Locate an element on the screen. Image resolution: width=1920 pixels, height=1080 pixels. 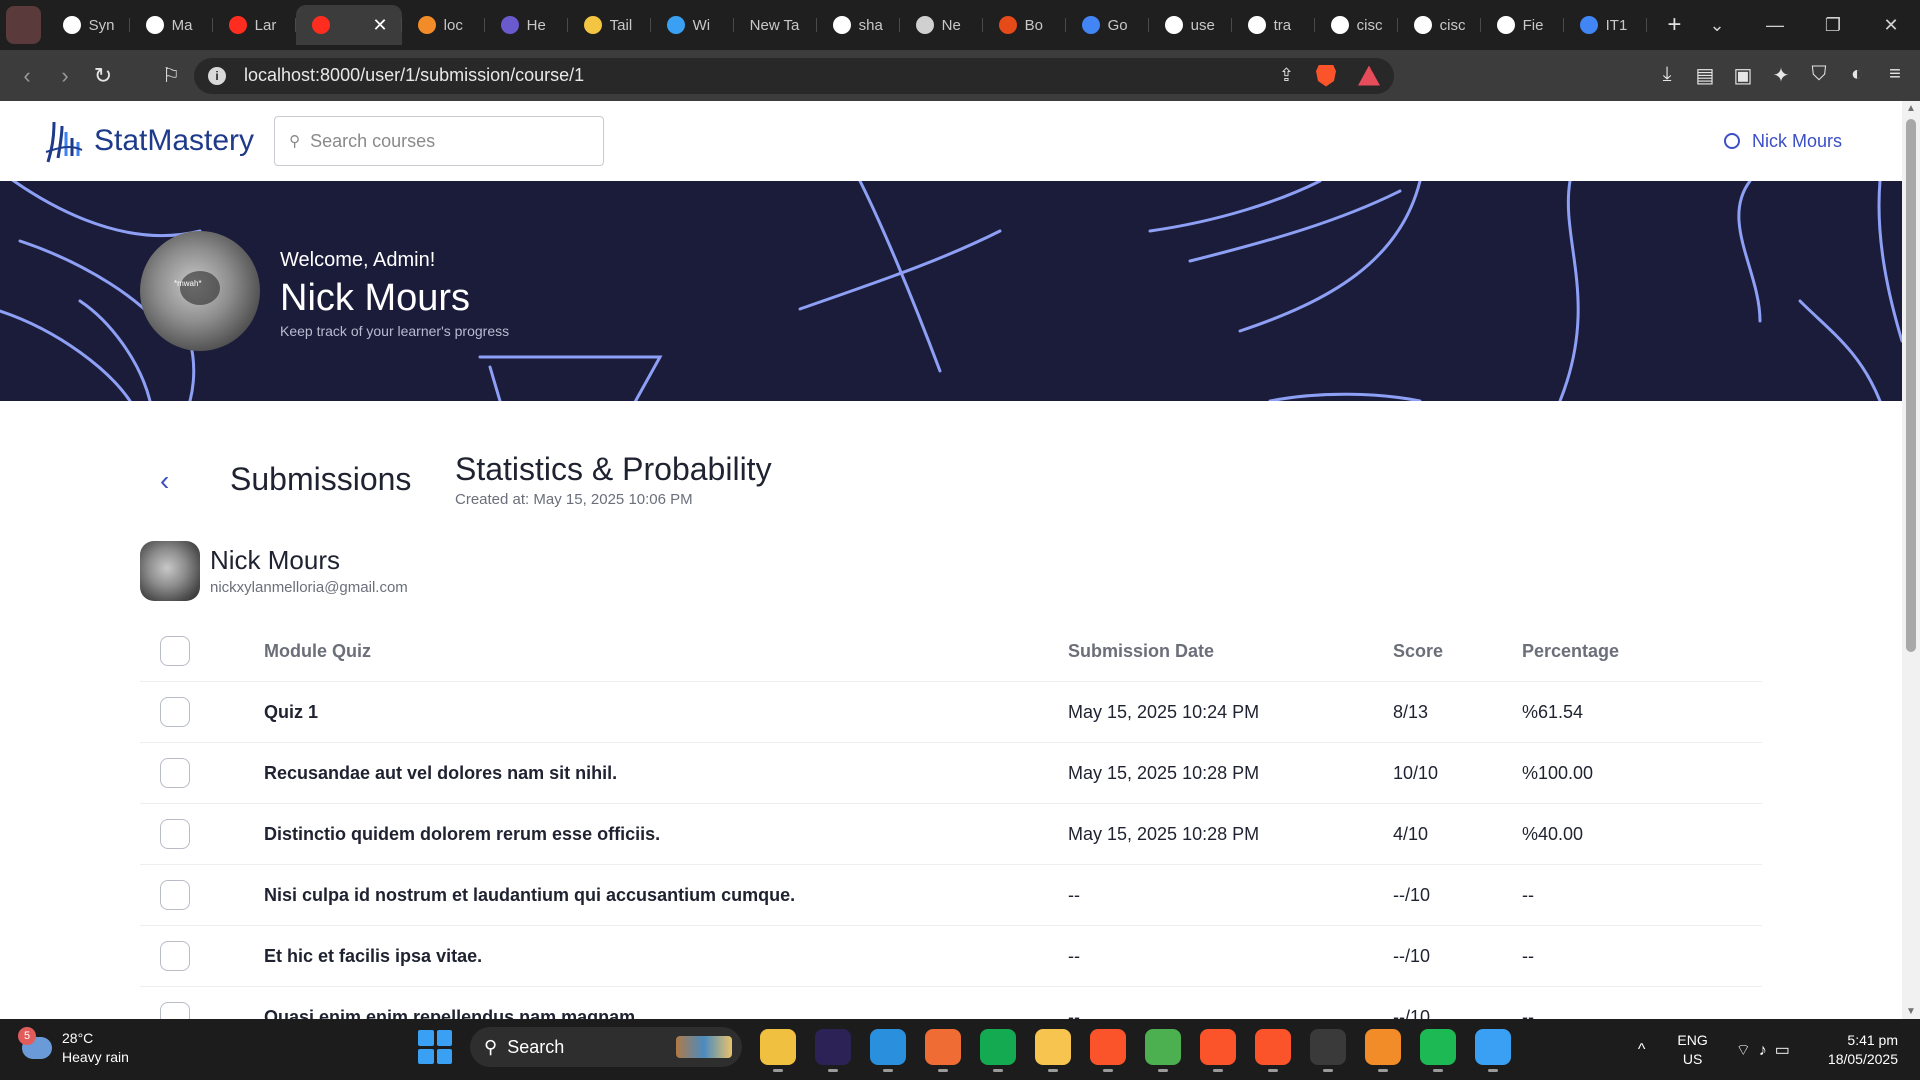
extension-icon: ◐ is located at coordinates (1857, 75).